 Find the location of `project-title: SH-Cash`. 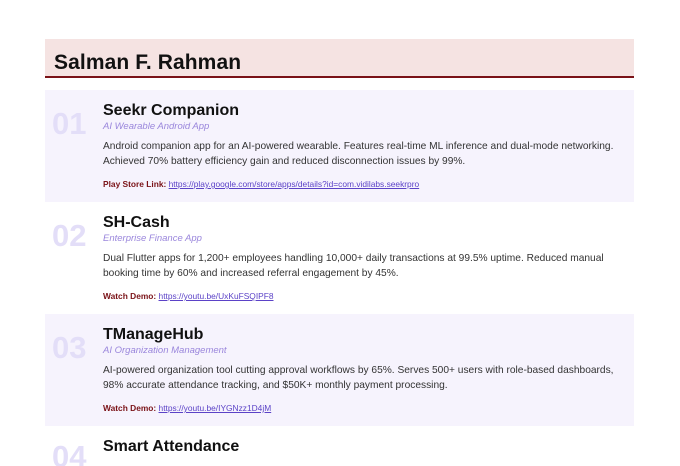

project-title: SH-Cash is located at coordinates (136, 222).